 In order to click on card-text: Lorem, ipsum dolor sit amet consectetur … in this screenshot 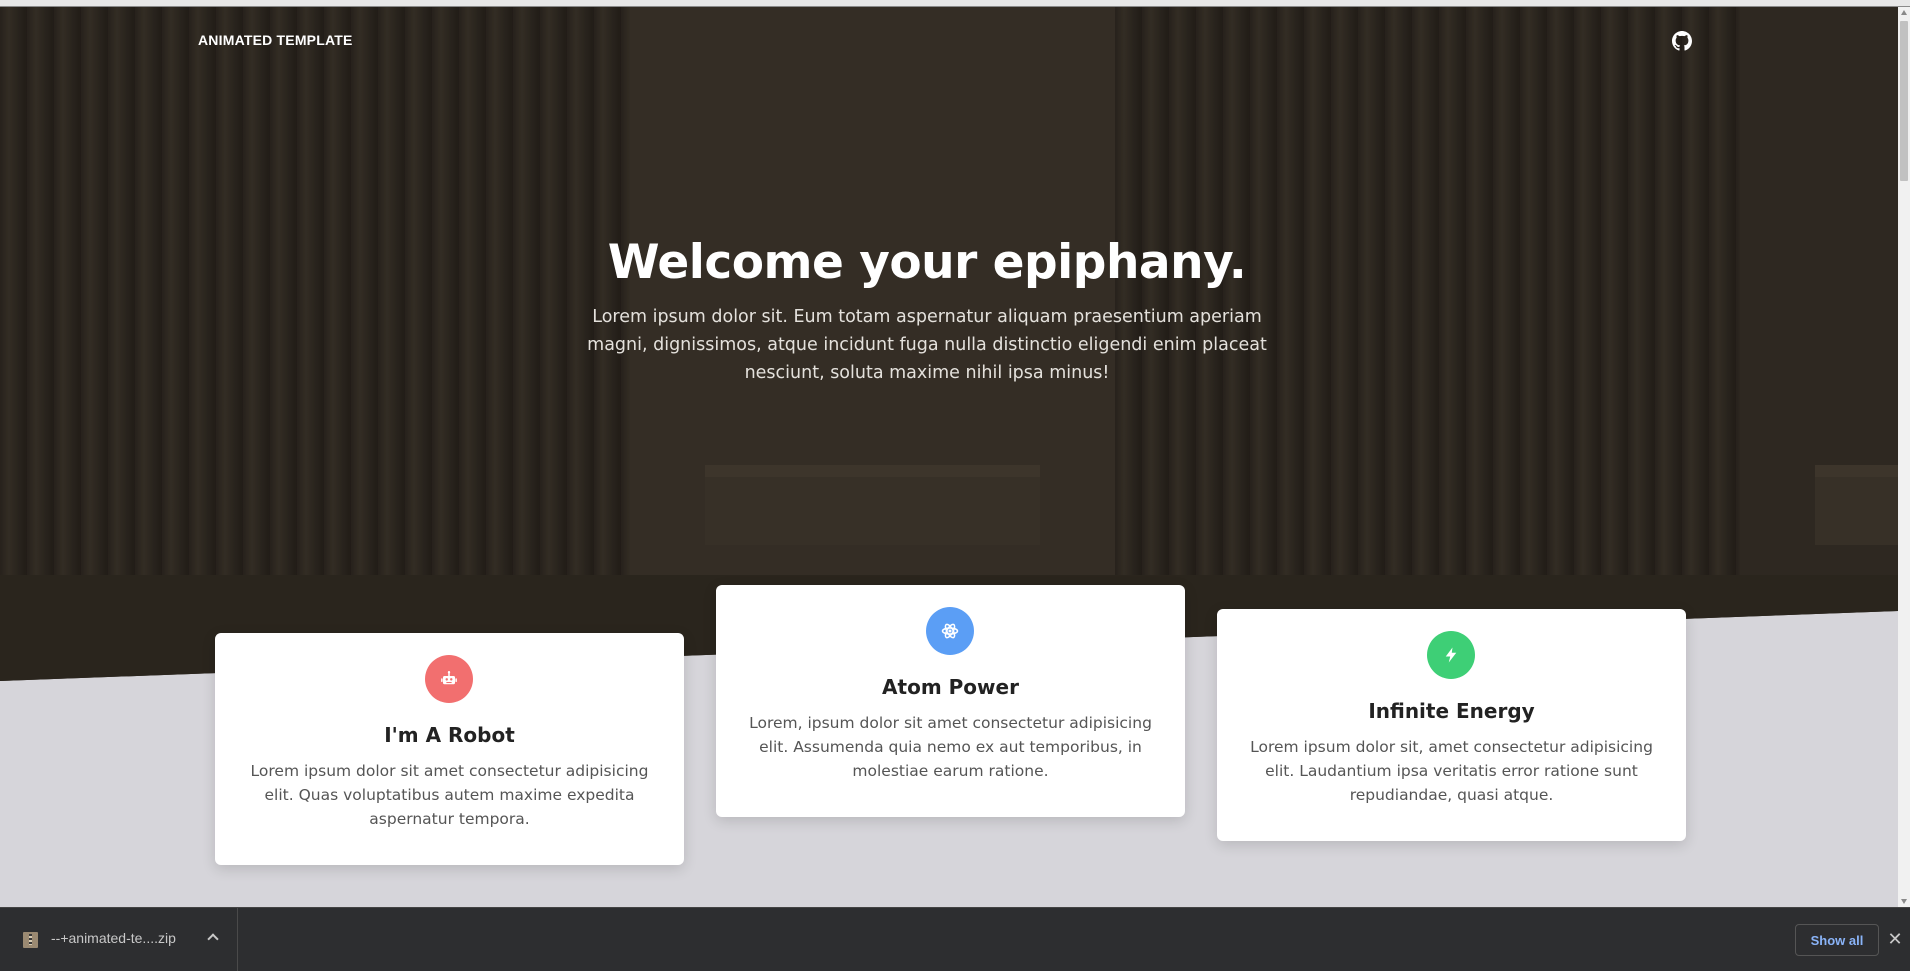, I will do `click(950, 747)`.